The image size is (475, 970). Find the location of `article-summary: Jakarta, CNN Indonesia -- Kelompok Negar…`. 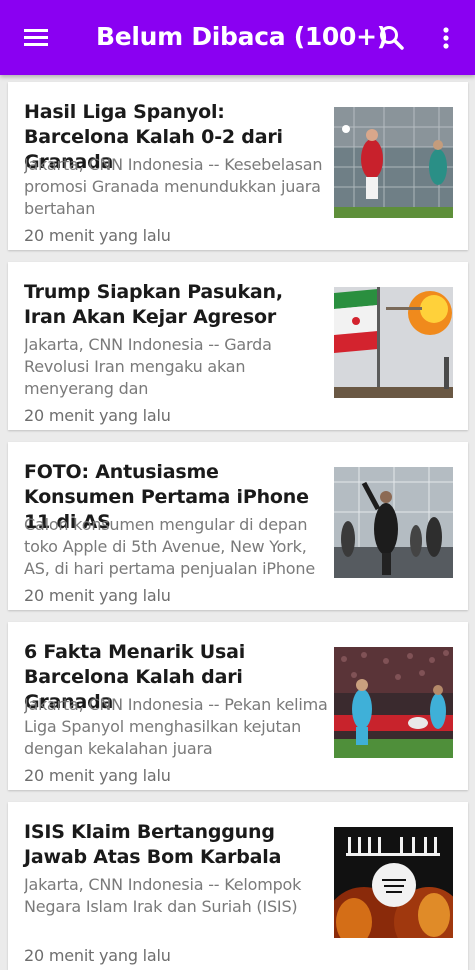

article-summary: Jakarta, CNN Indonesia -- Kelompok Negar… is located at coordinates (163, 895).